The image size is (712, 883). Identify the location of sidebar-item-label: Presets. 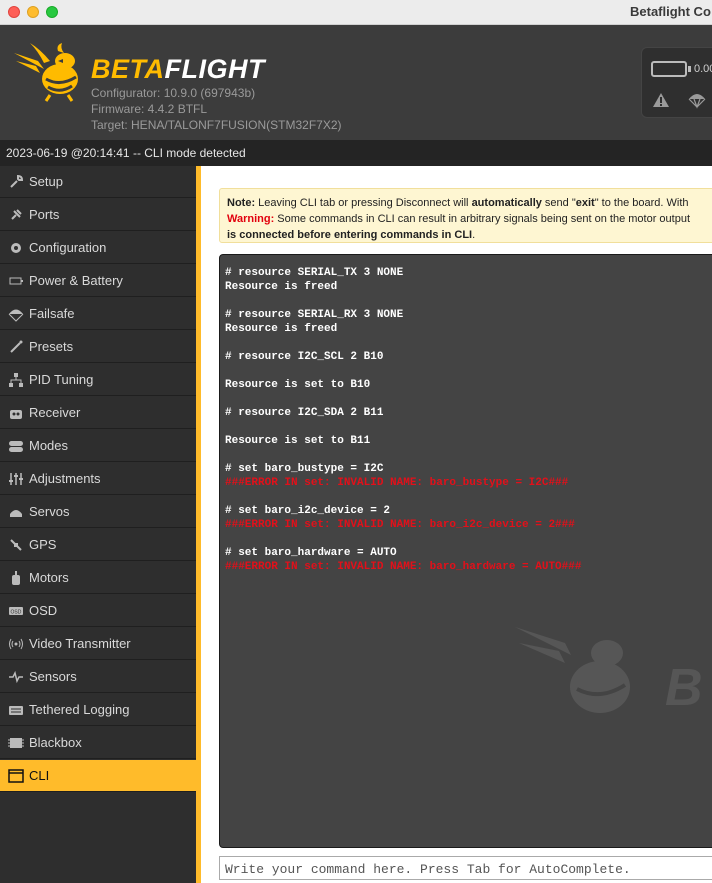
(51, 346).